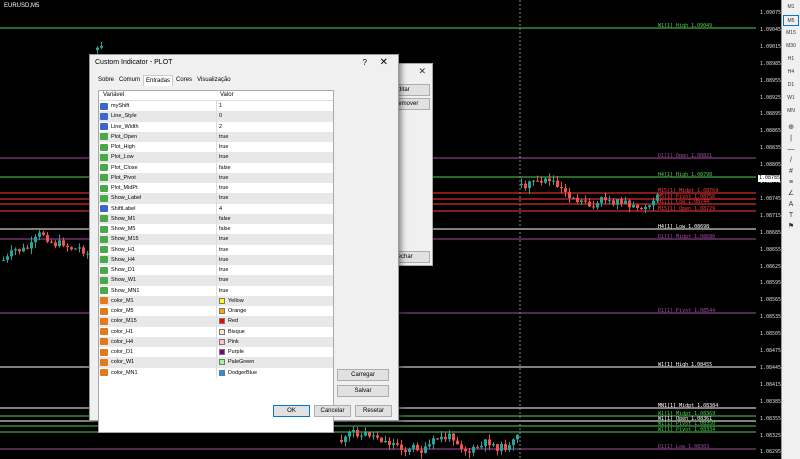  What do you see at coordinates (236, 331) in the screenshot?
I see `param-value: Bisque` at bounding box center [236, 331].